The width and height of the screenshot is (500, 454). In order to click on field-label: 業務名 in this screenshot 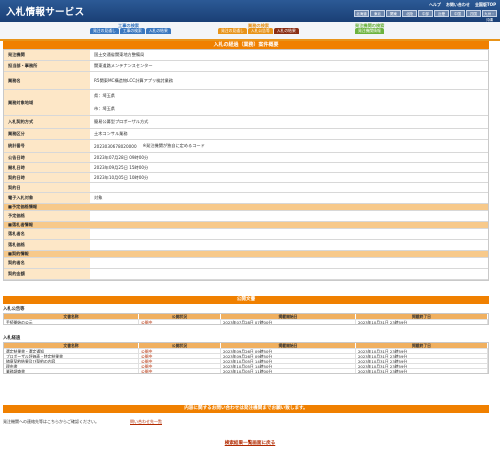, I will do `click(47, 80)`.